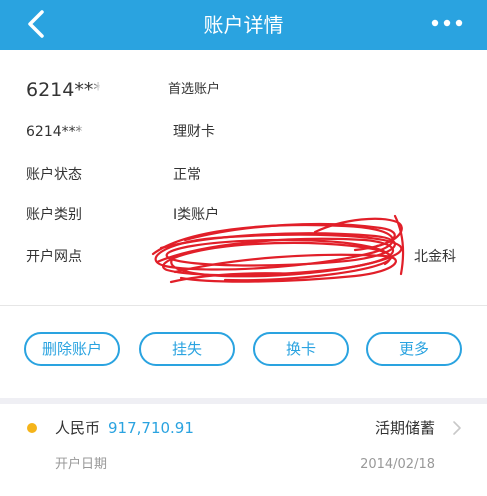 The image size is (487, 496). I want to click on nav-header: 账户详情, so click(243, 25).